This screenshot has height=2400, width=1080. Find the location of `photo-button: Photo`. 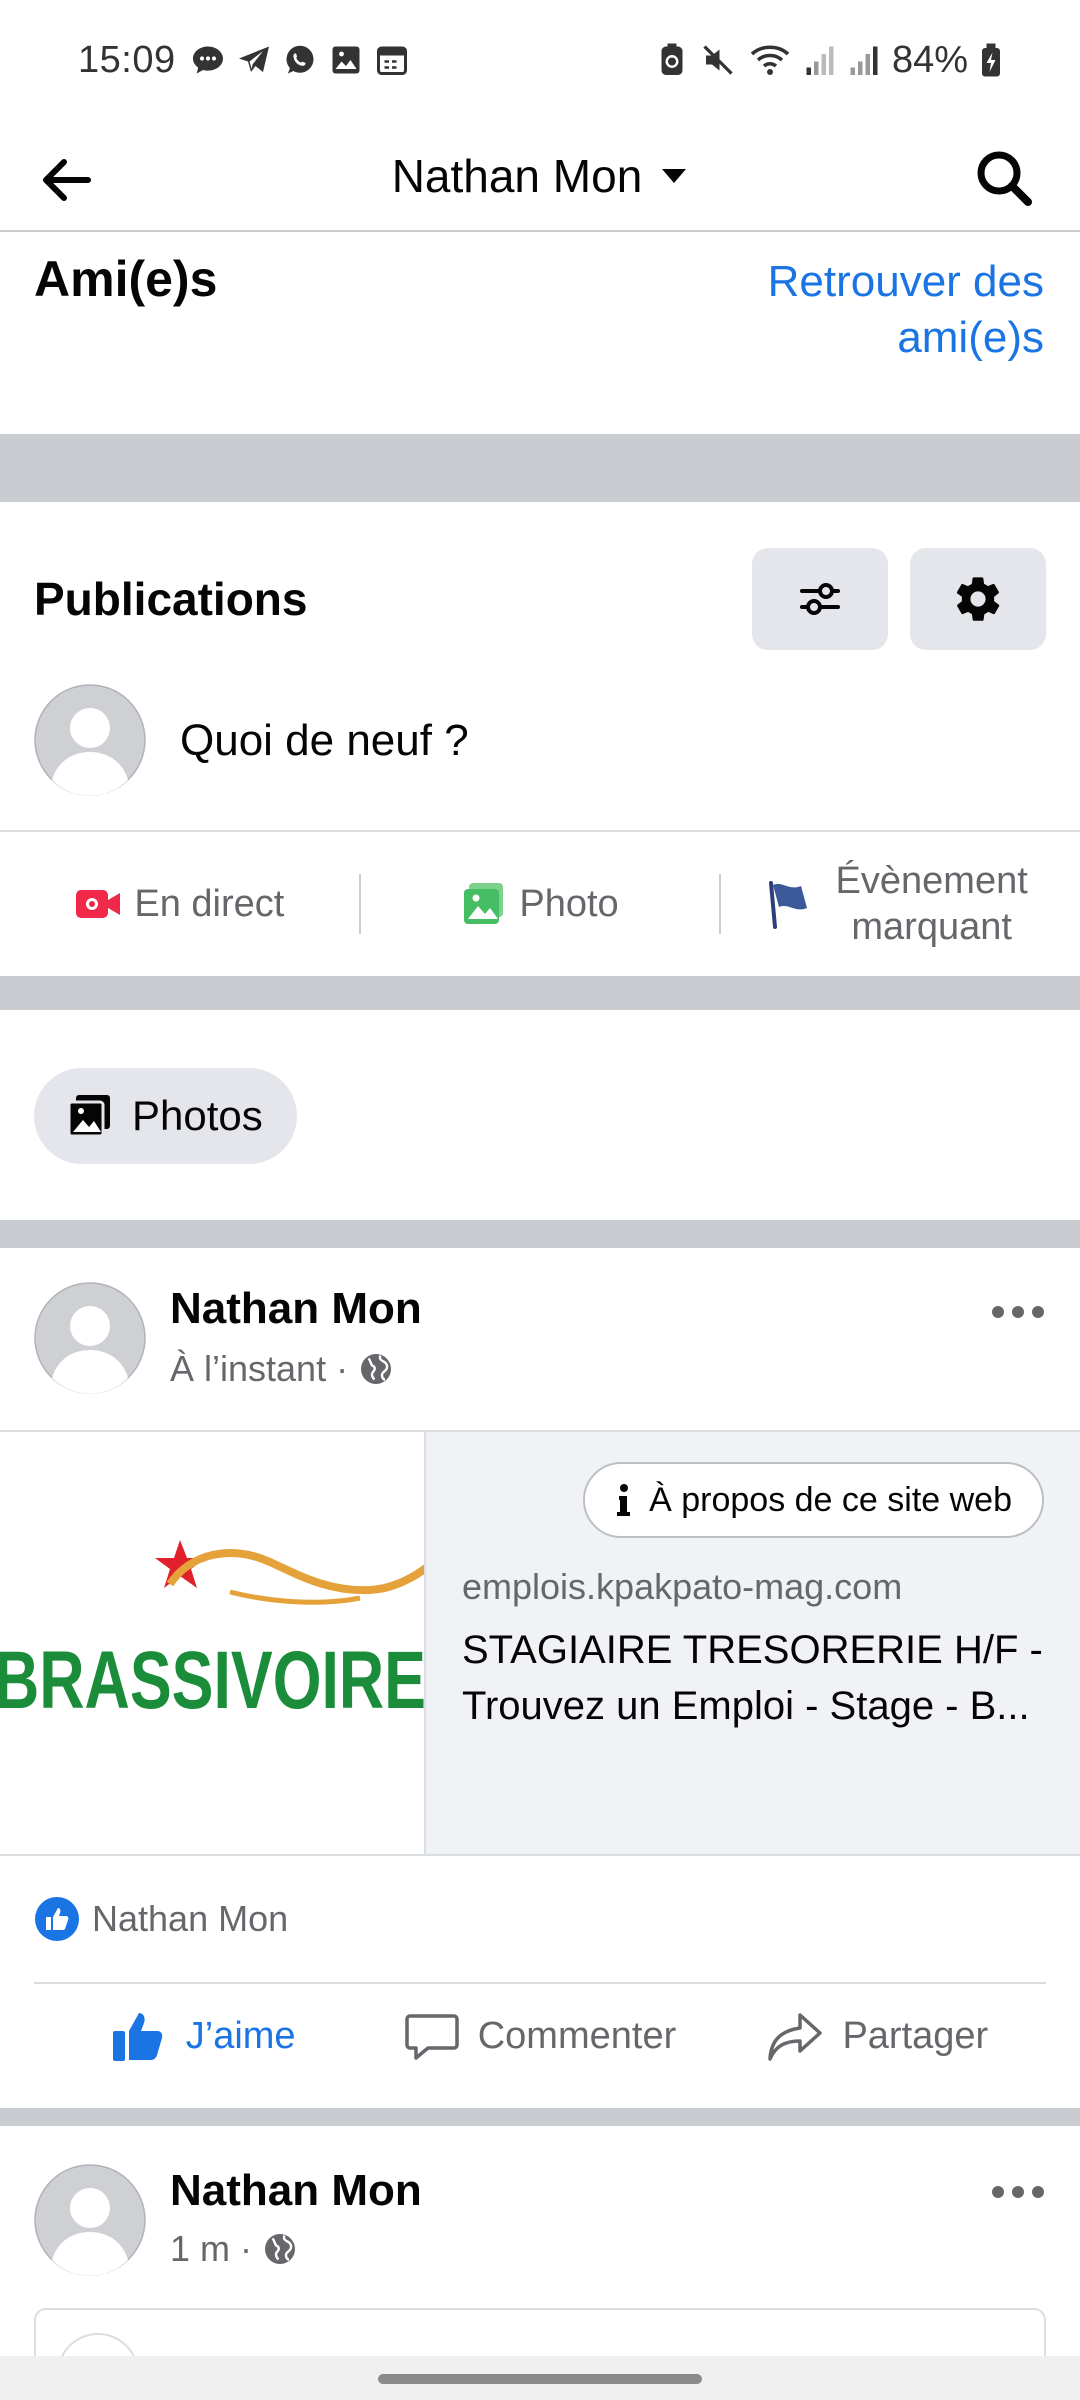

photo-button: Photo is located at coordinates (540, 904).